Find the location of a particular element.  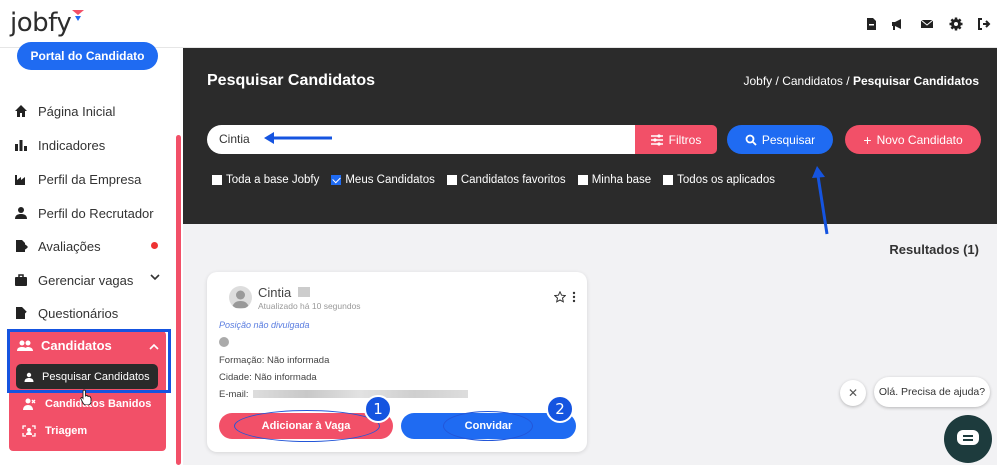

subnav-triagem: Triagem is located at coordinates (54, 431).